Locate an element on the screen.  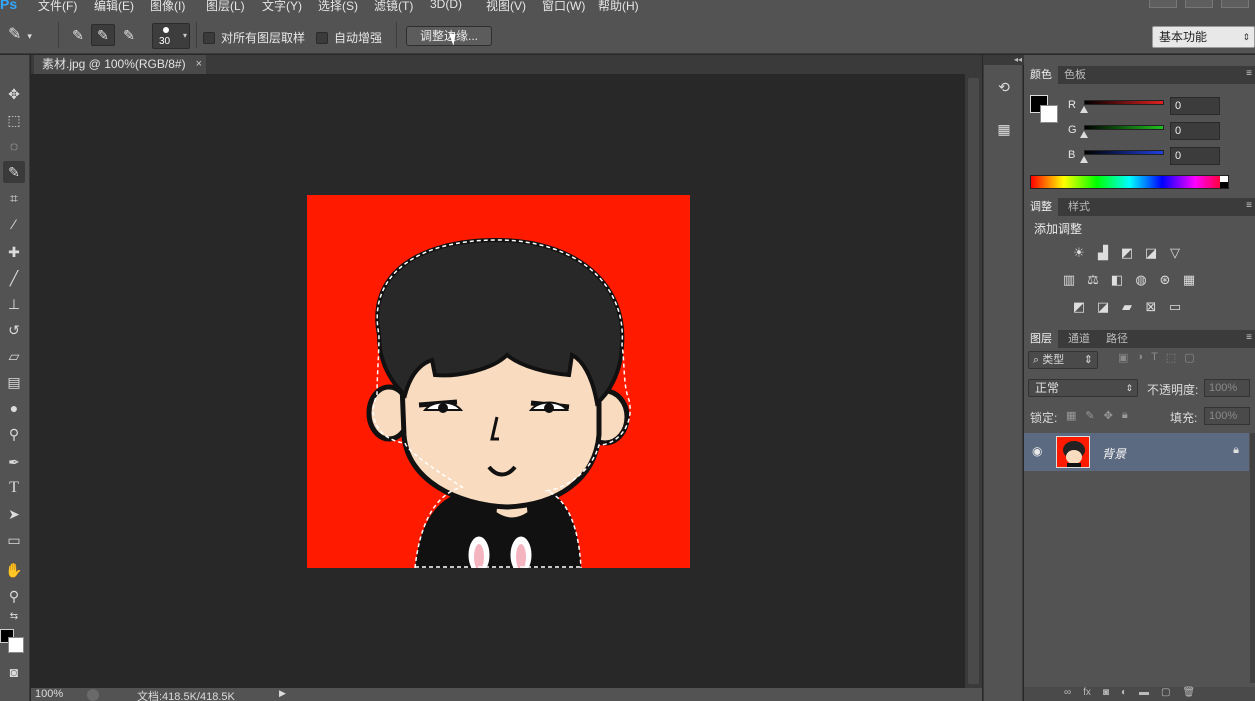
lock-paint-icon: ✎ is located at coordinates (1089, 415).